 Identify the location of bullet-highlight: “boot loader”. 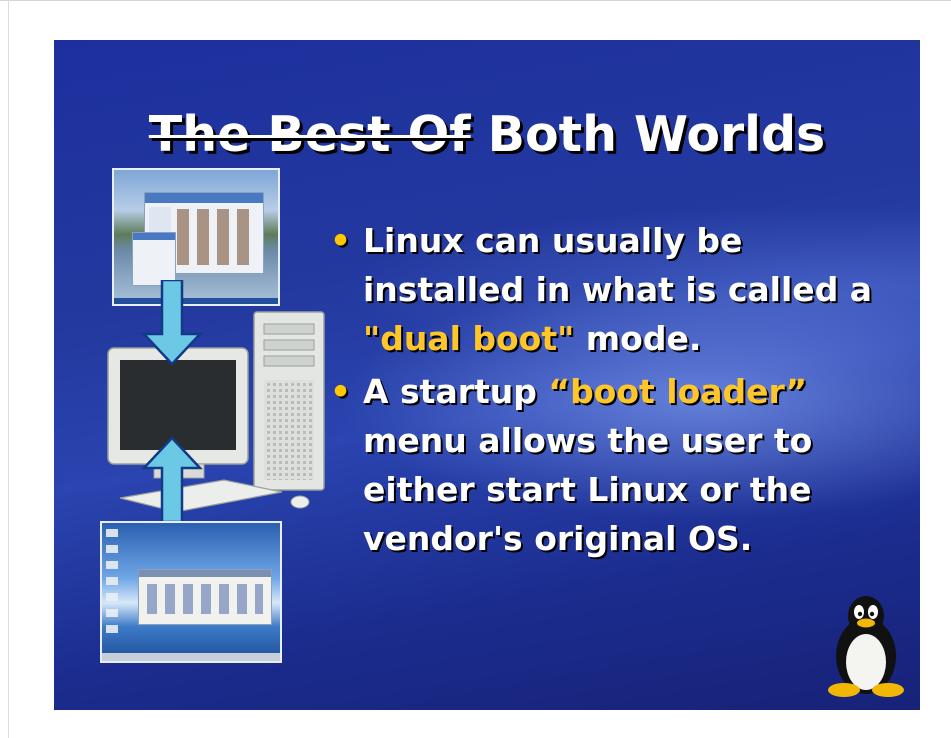
(678, 391).